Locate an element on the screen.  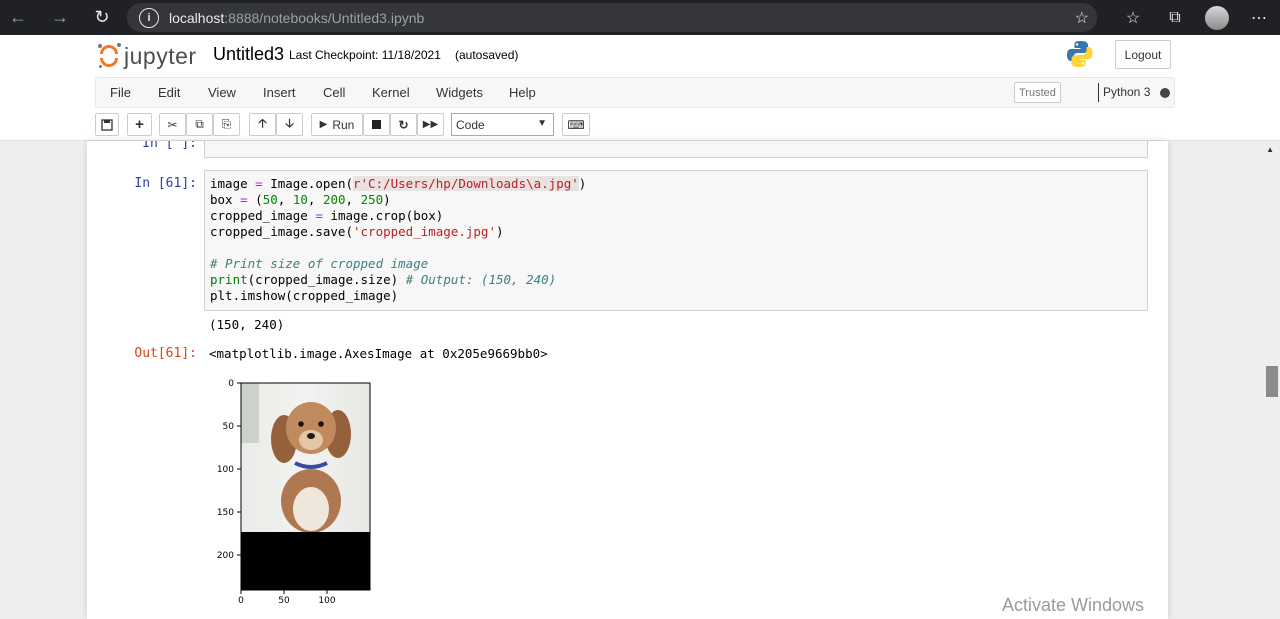
menu-widgets: Widgets is located at coordinates (459, 92).